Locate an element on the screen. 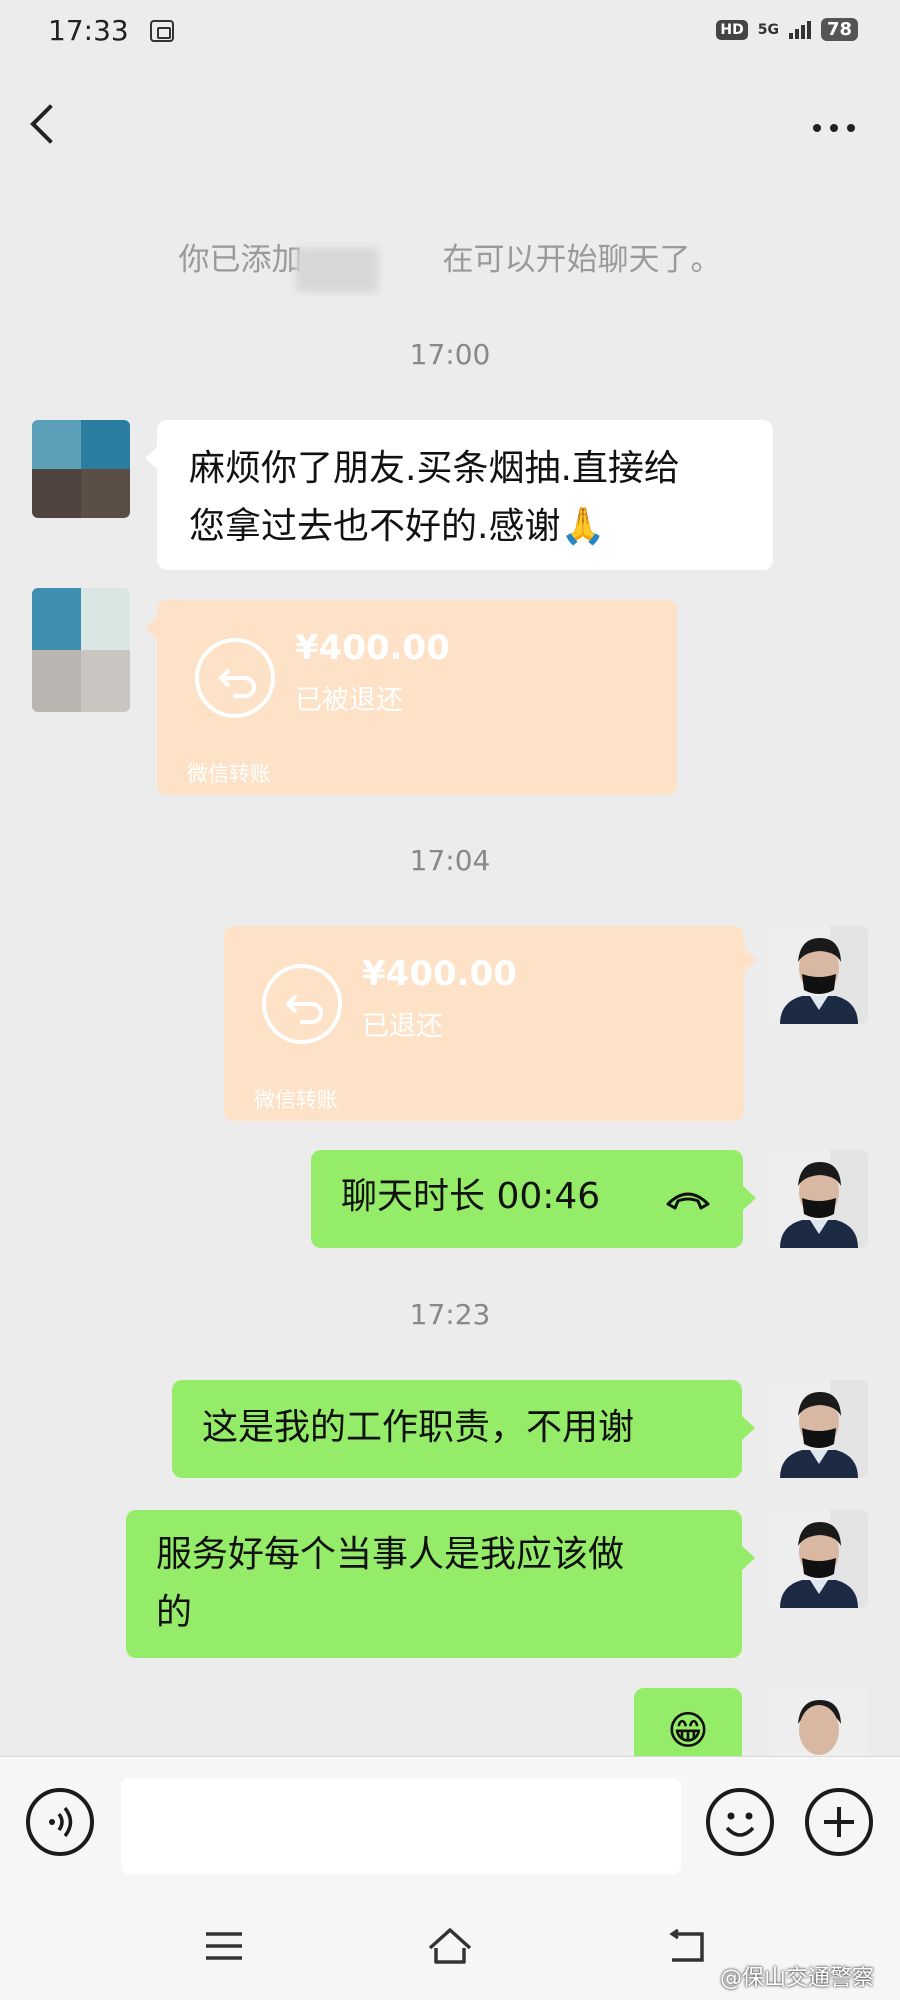 The height and width of the screenshot is (2000, 900). plus-icon is located at coordinates (839, 1822).